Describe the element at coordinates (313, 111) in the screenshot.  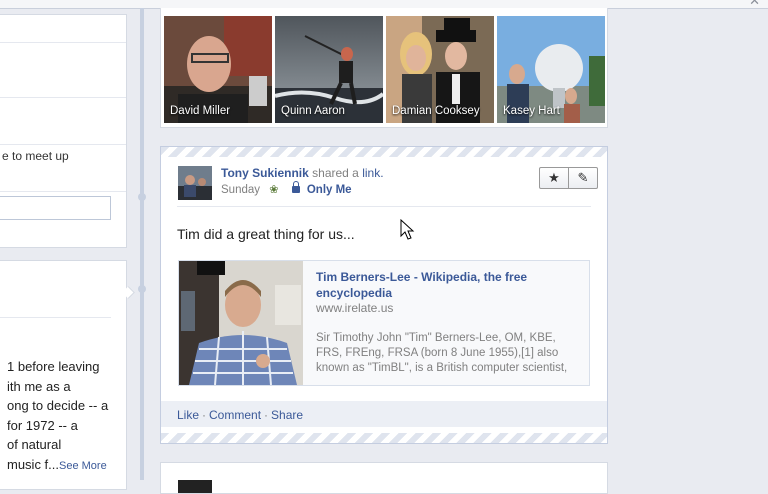
I see `photo-name-label: Quinn Aaron` at that location.